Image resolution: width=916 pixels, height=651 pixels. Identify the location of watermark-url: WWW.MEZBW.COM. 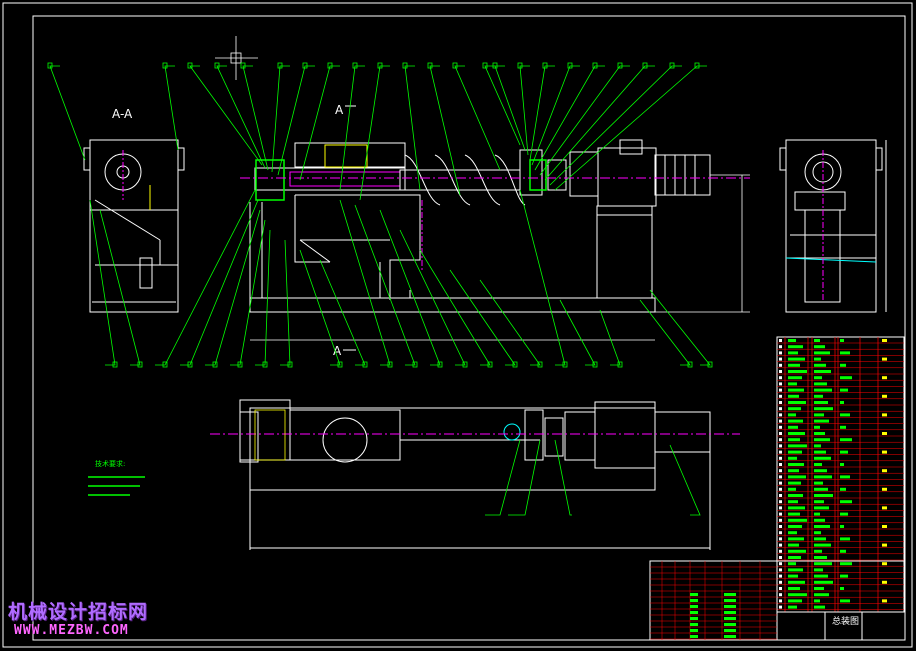
(71, 630).